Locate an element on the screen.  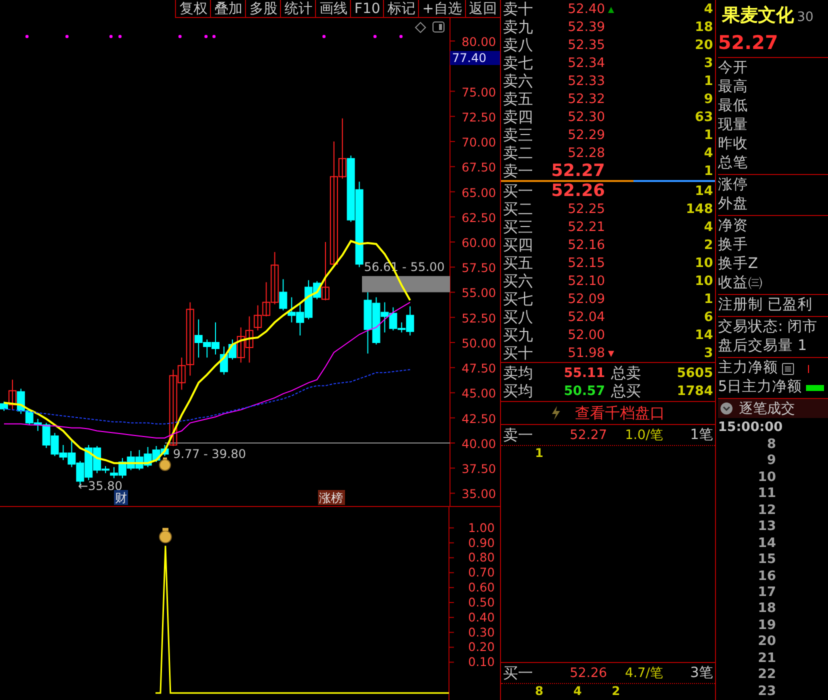
toolbar-tab: 复权 is located at coordinates (192, 9).